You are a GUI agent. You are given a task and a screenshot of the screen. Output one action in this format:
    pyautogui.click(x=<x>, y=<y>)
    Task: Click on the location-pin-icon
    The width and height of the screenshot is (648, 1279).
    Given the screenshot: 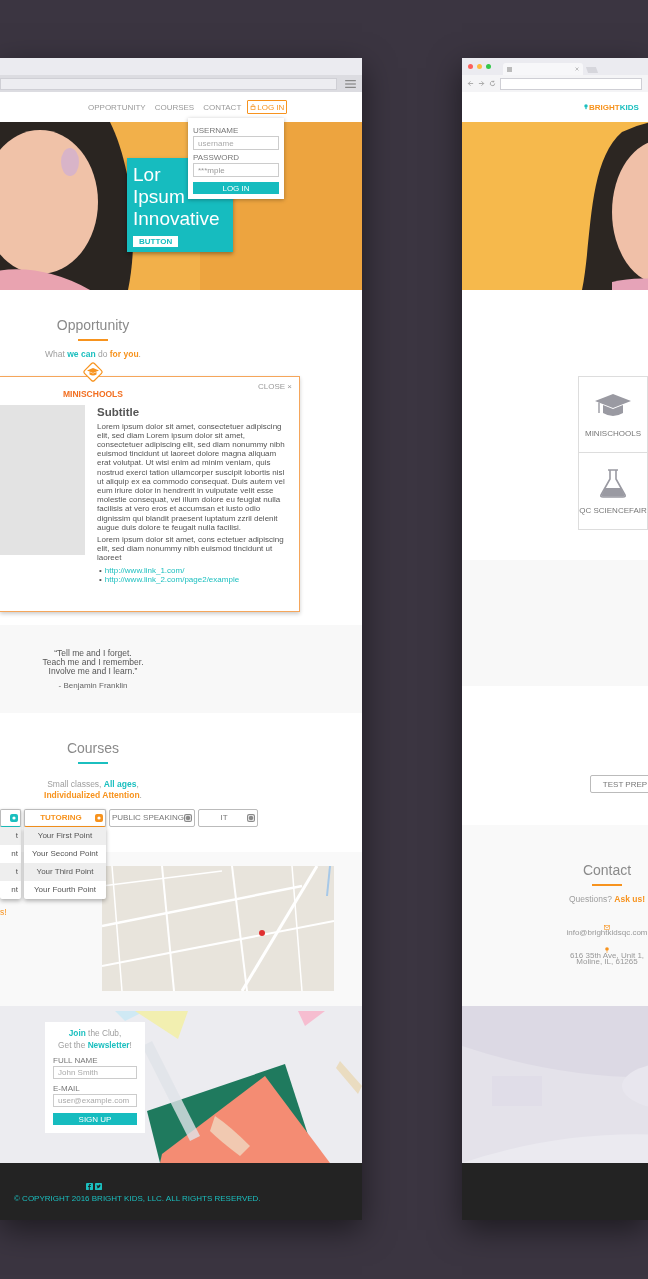 What is the action you would take?
    pyautogui.click(x=607, y=949)
    